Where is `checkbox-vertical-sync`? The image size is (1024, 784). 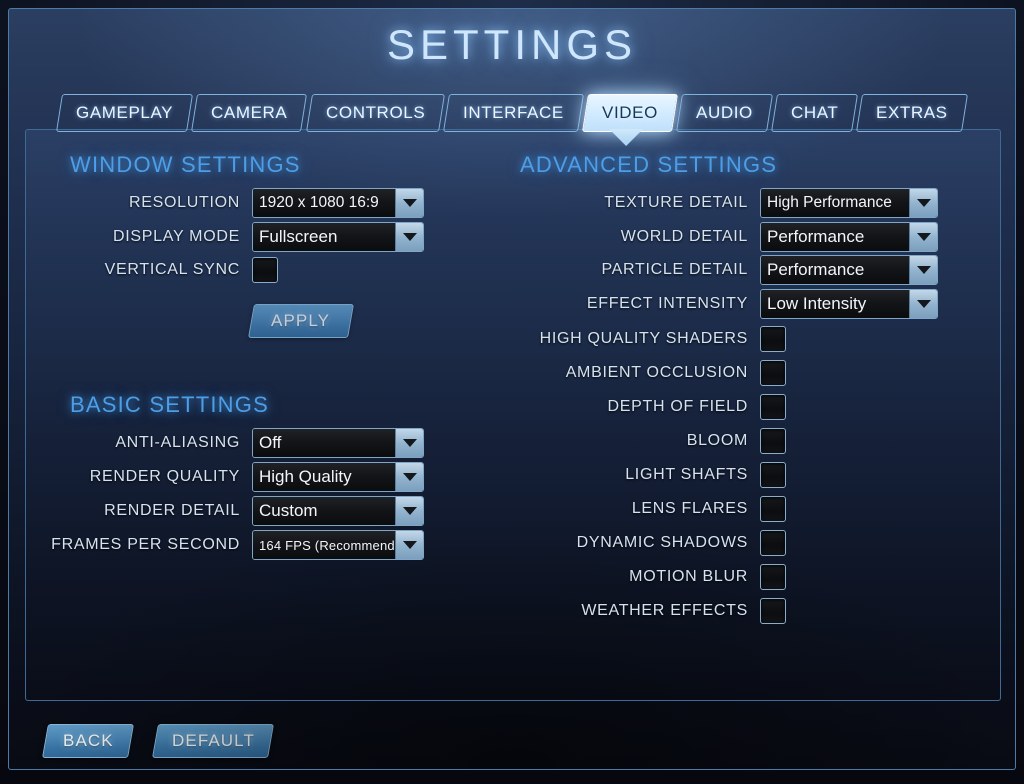
checkbox-vertical-sync is located at coordinates (265, 270).